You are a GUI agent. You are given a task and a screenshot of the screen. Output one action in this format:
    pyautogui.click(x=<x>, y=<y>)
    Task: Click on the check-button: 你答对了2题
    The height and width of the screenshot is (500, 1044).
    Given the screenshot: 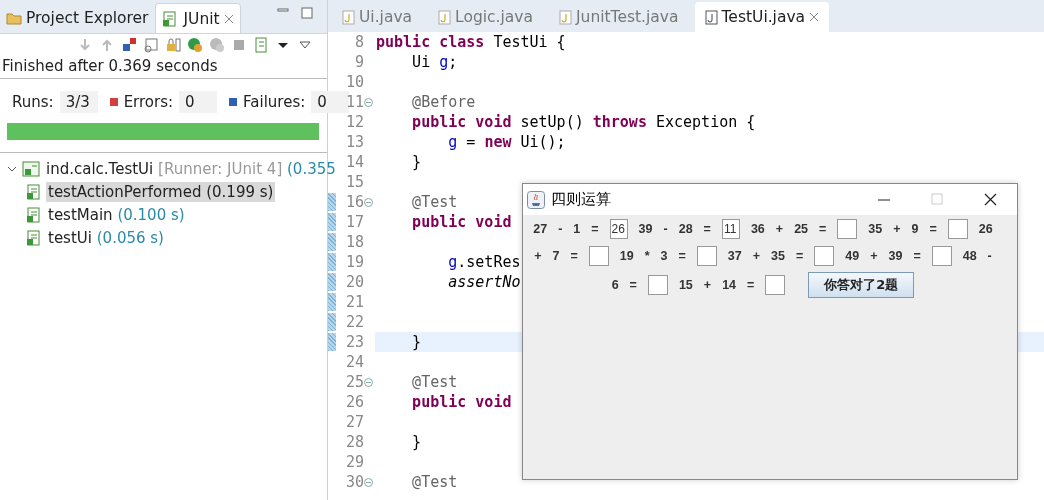 What is the action you would take?
    pyautogui.click(x=861, y=285)
    